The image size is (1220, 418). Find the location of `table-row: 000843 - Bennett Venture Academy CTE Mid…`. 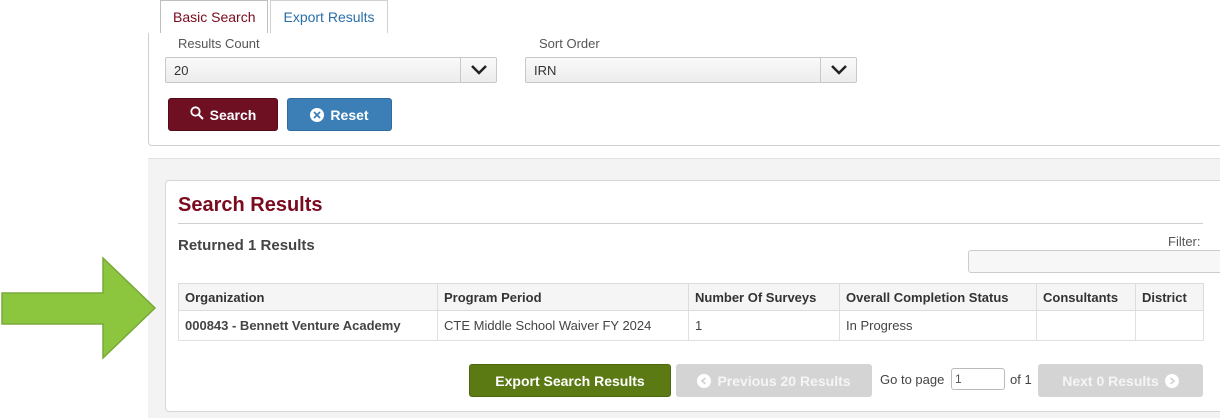

table-row: 000843 - Bennett Venture Academy CTE Mid… is located at coordinates (691, 325).